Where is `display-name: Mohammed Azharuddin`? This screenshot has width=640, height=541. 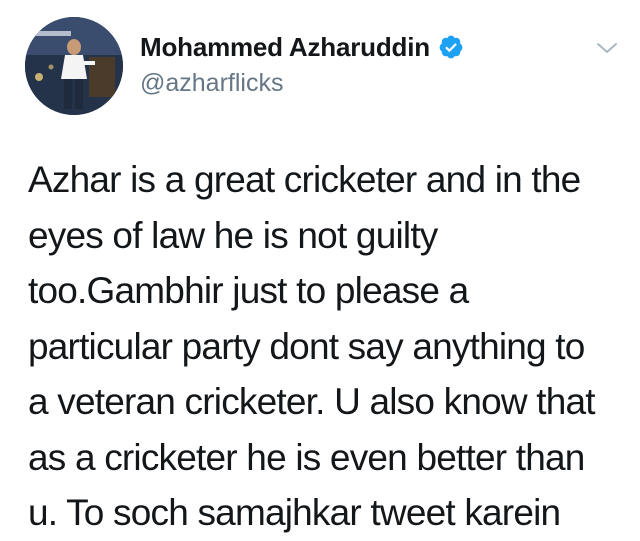 display-name: Mohammed Azharuddin is located at coordinates (285, 47).